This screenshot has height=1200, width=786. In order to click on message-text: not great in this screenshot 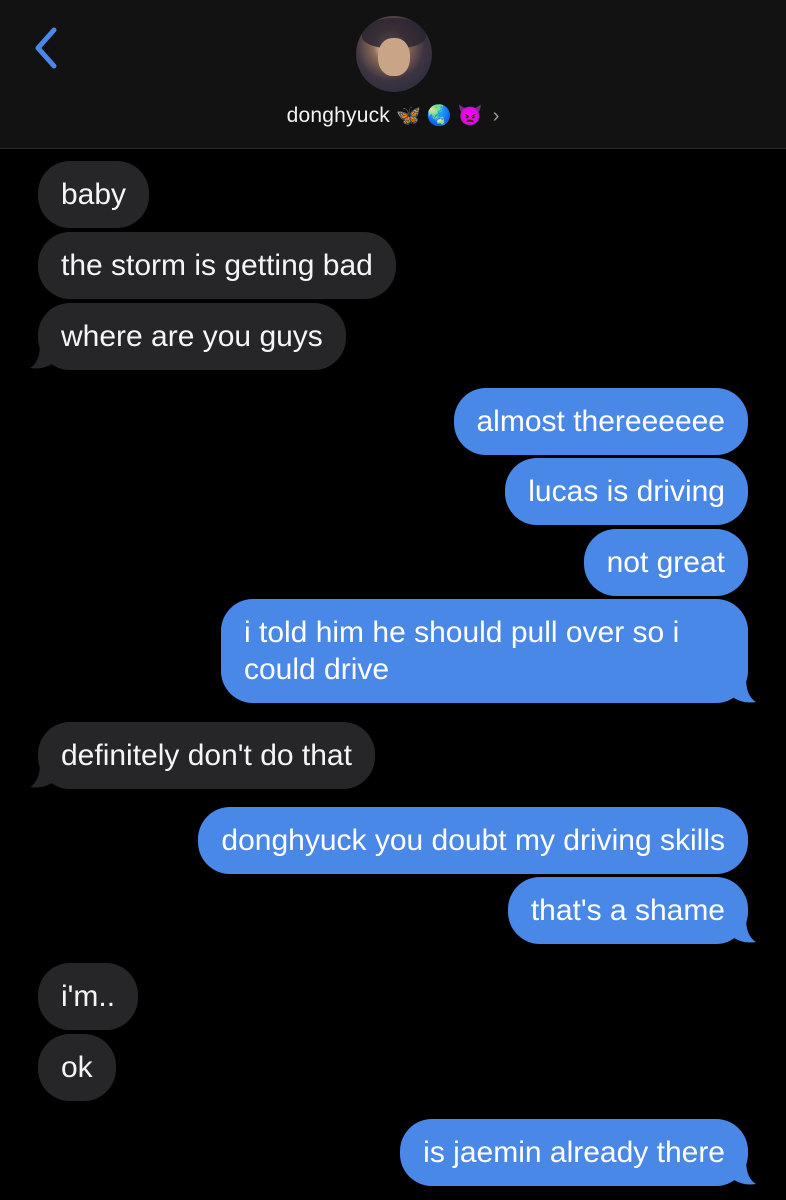, I will do `click(665, 562)`.